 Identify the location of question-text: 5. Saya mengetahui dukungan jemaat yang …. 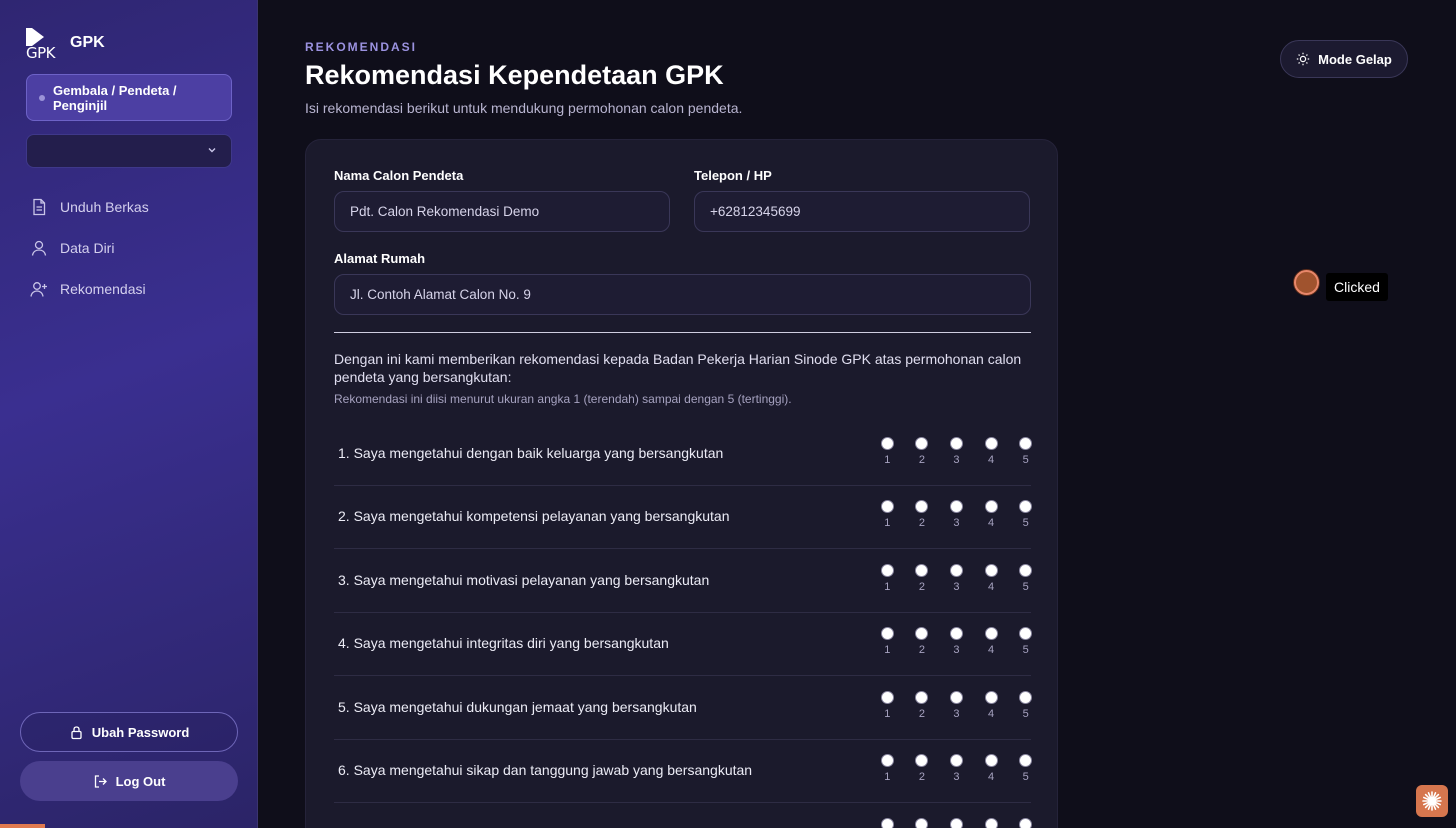
(517, 707).